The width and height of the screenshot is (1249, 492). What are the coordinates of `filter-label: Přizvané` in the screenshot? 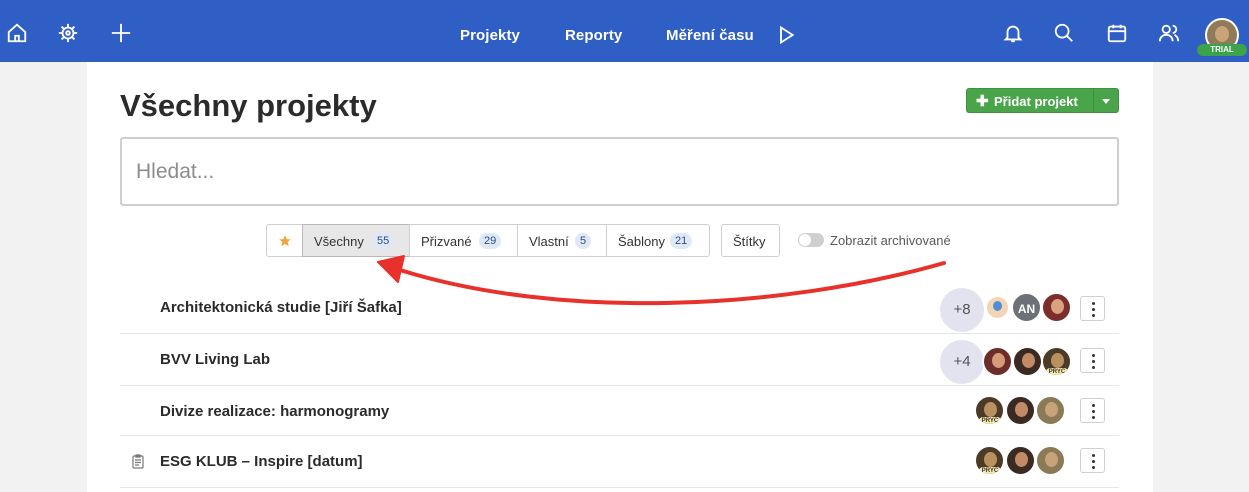 It's located at (446, 241).